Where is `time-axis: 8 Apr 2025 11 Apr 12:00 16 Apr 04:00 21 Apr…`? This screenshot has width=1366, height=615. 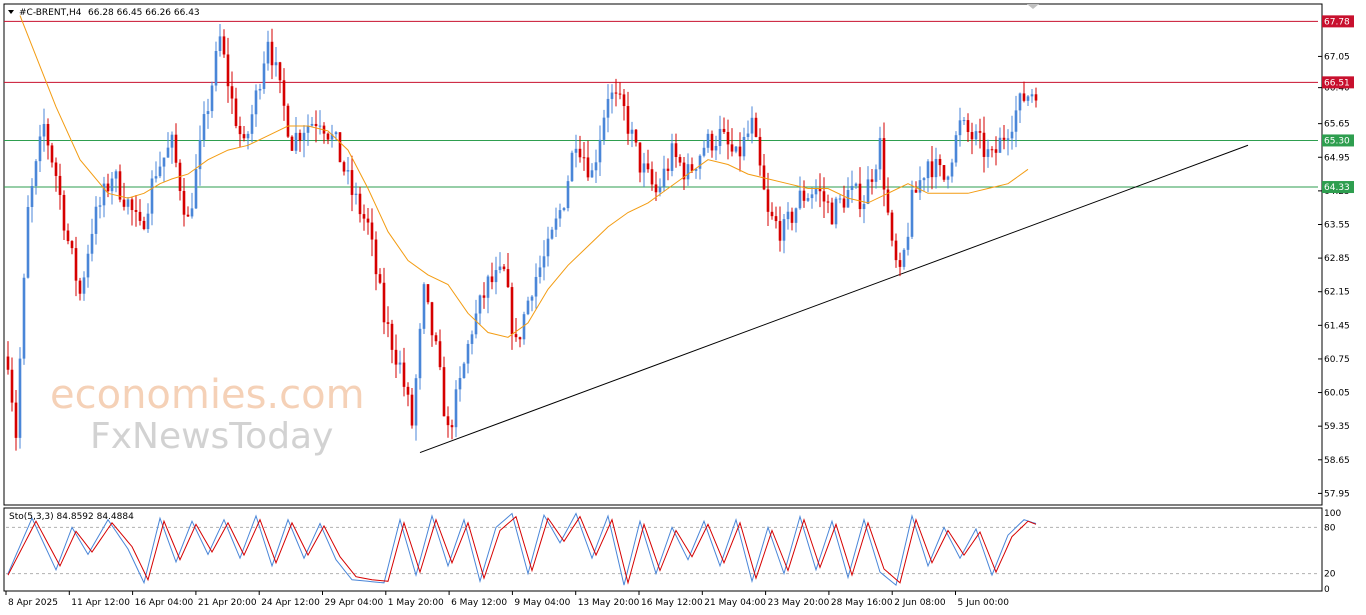 time-axis: 8 Apr 2025 11 Apr 12:00 16 Apr 04:00 21 Apr… is located at coordinates (507, 599).